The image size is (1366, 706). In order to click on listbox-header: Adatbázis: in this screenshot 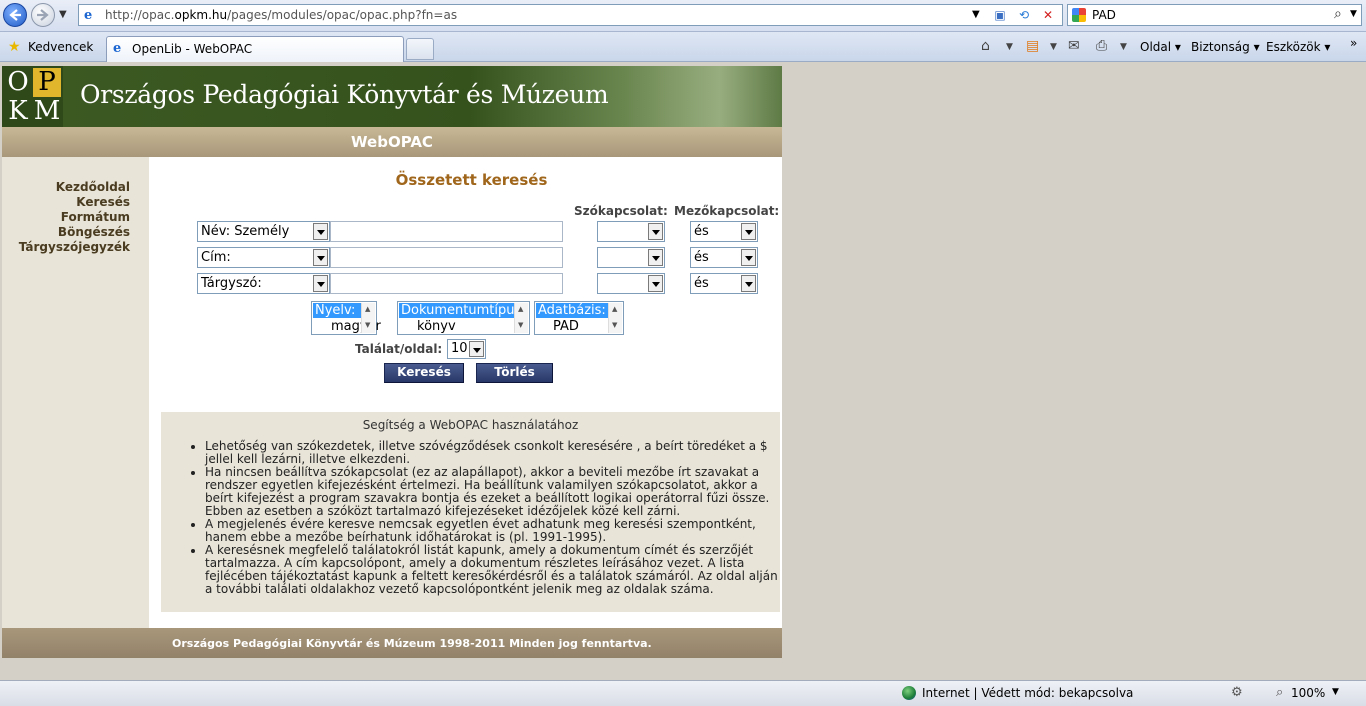, I will do `click(572, 310)`.